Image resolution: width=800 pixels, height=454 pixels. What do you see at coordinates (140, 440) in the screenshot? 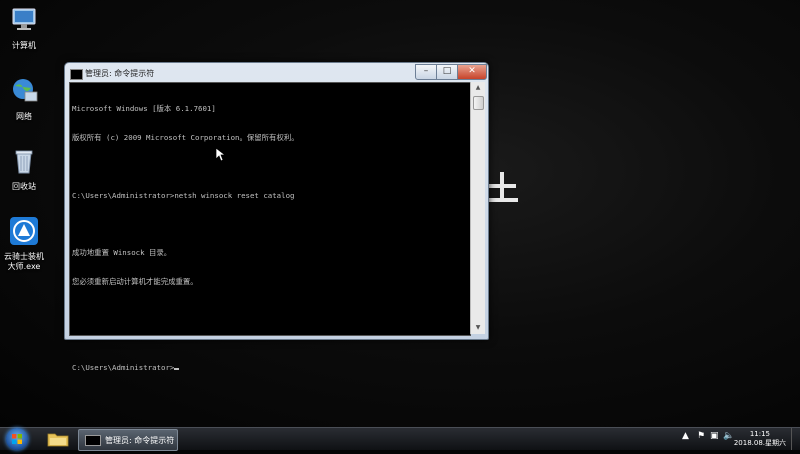
I see `taskbar-cmd-label: 管理员: 命令提示符` at bounding box center [140, 440].